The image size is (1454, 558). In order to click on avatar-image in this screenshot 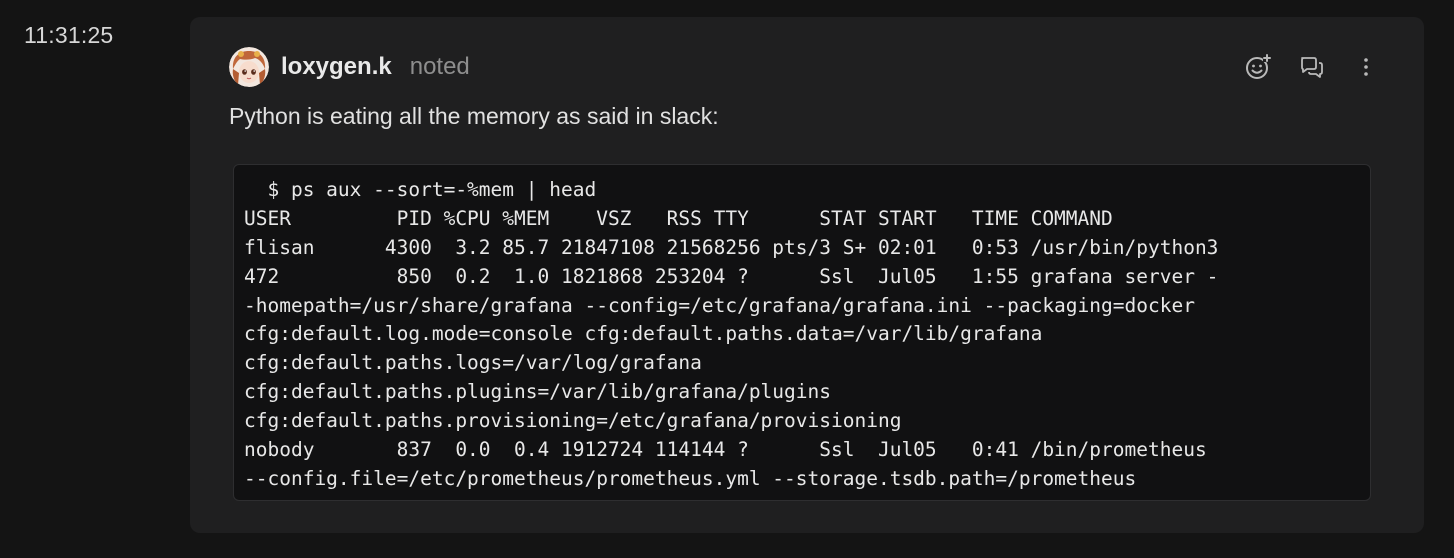, I will do `click(249, 67)`.